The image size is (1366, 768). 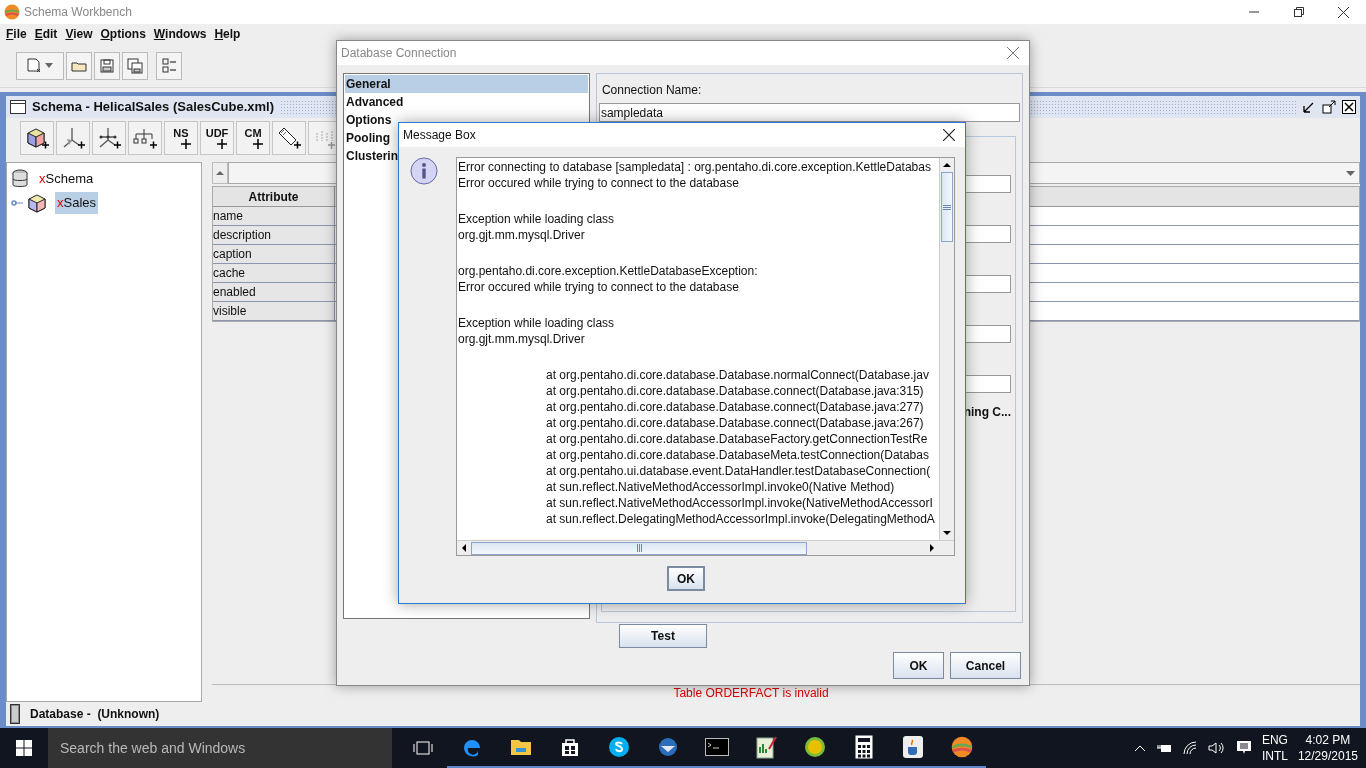 I want to click on dialog-title: Database Connection, so click(x=399, y=53).